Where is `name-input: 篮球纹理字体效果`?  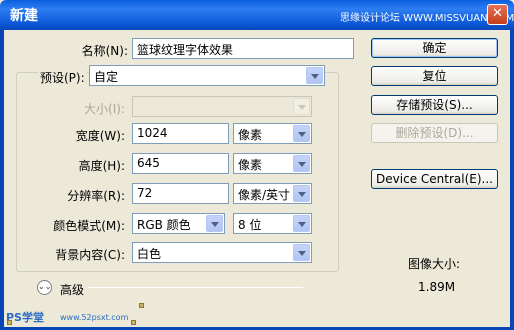 name-input: 篮球纹理字体效果 is located at coordinates (243, 48).